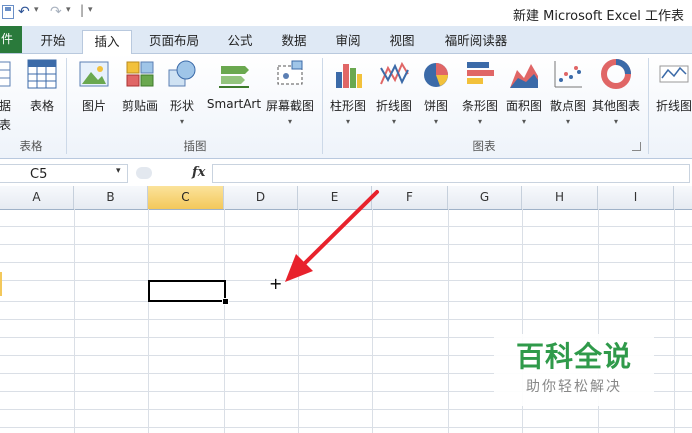  I want to click on pie-chart-dropdown-icon: ▾, so click(435, 121).